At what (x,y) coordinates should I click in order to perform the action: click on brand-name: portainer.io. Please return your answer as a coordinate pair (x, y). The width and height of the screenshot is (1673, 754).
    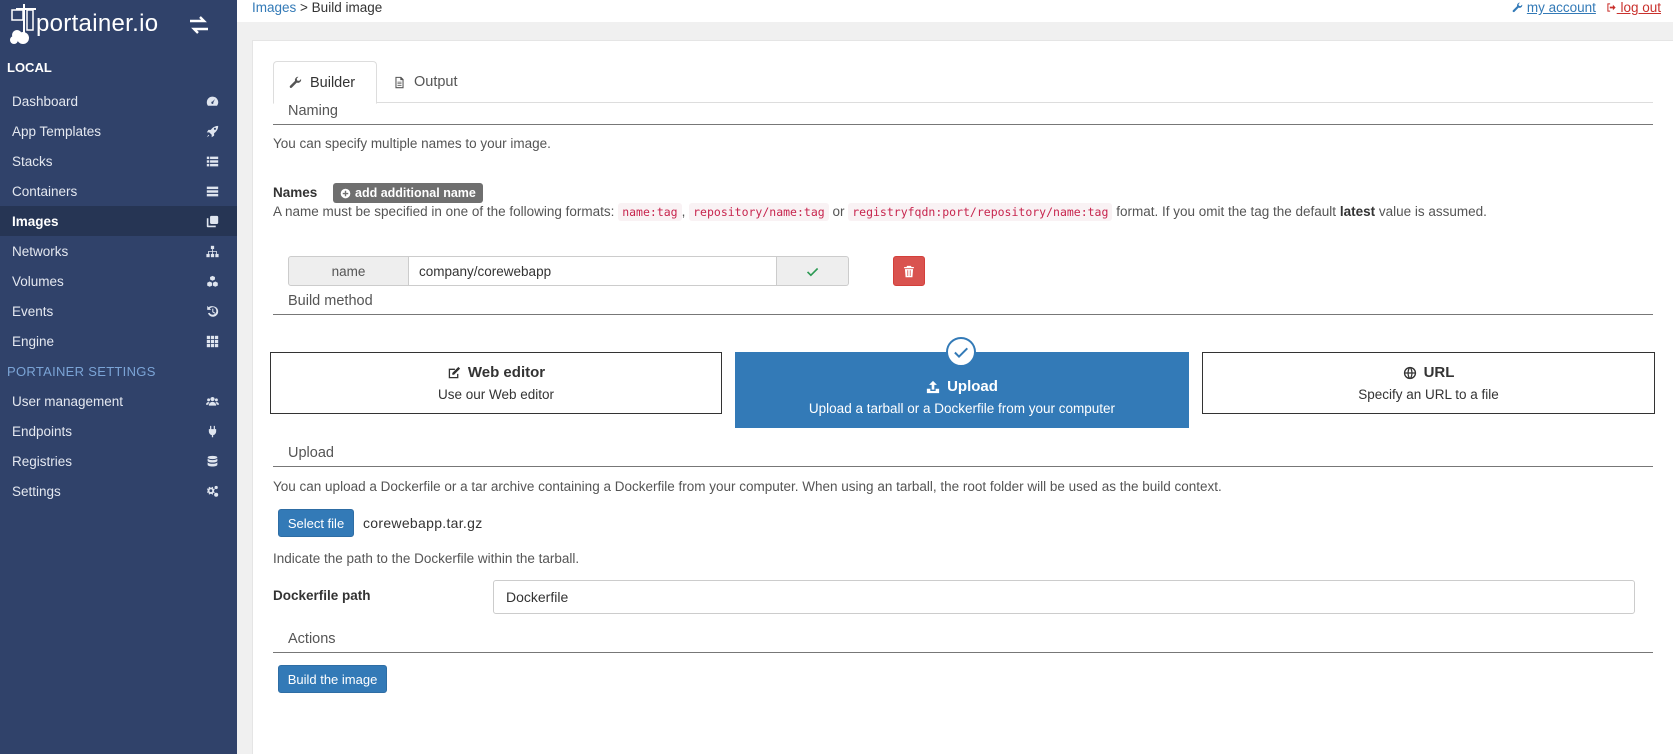
    Looking at the image, I should click on (97, 23).